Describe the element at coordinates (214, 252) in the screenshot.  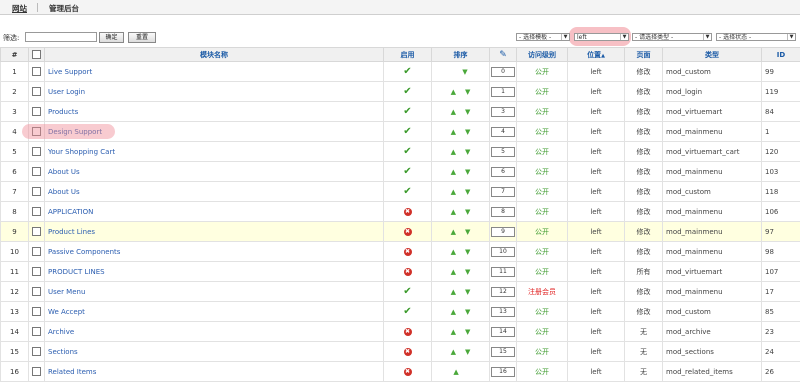
I see `module-name-link: Passive Components` at that location.